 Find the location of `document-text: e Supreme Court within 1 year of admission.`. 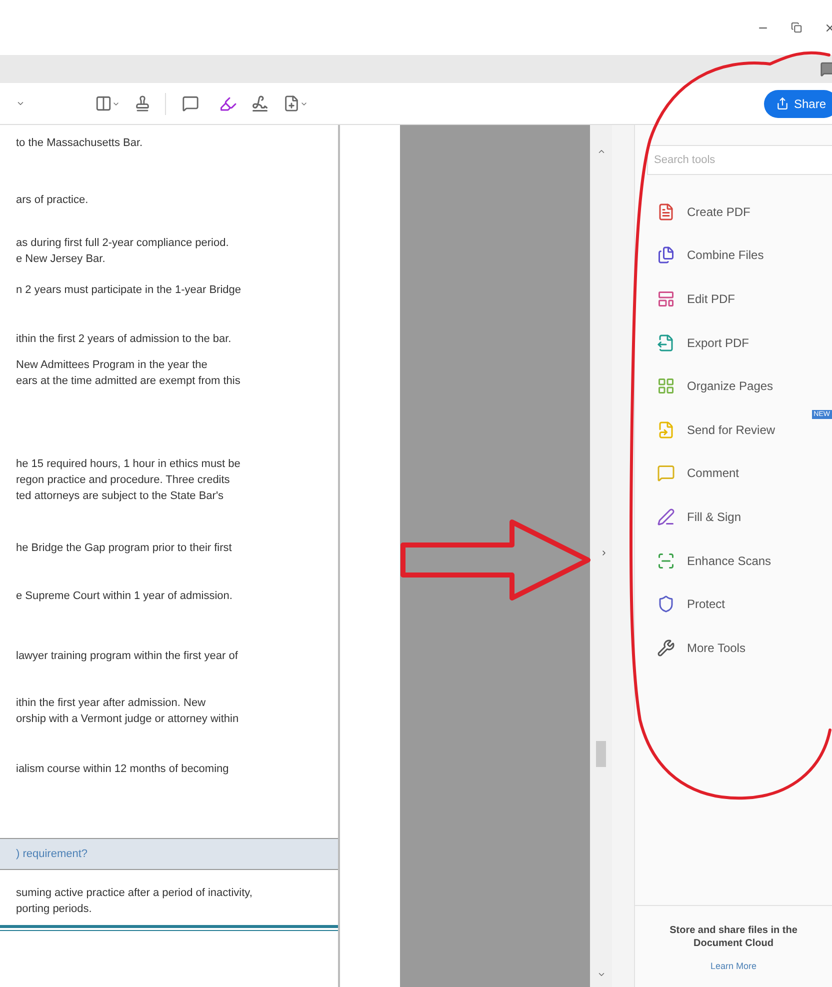

document-text: e Supreme Court within 1 year of admission. is located at coordinates (124, 596).